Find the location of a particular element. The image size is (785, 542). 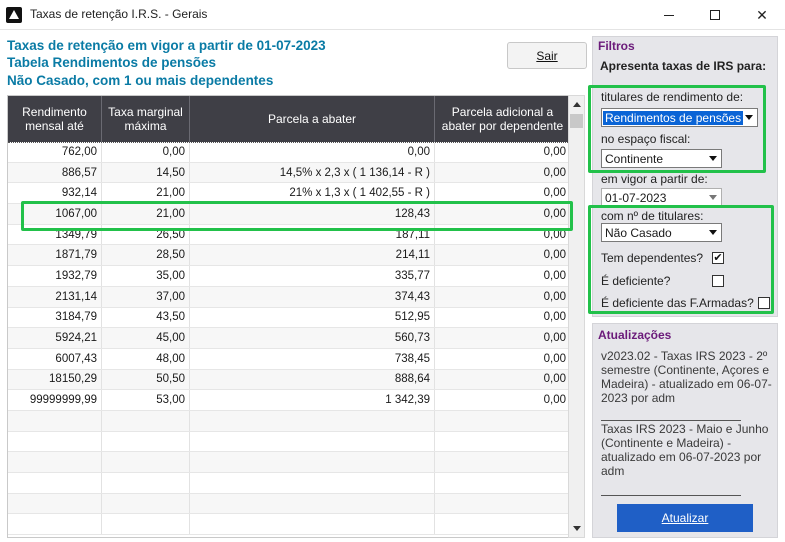

divider is located at coordinates (671, 420).